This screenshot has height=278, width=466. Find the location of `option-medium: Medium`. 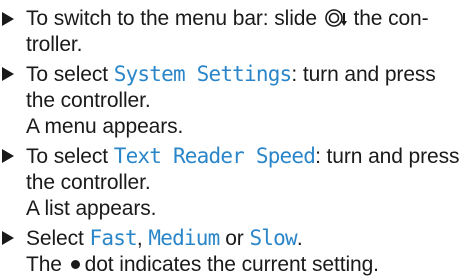

option-medium: Medium is located at coordinates (184, 238).